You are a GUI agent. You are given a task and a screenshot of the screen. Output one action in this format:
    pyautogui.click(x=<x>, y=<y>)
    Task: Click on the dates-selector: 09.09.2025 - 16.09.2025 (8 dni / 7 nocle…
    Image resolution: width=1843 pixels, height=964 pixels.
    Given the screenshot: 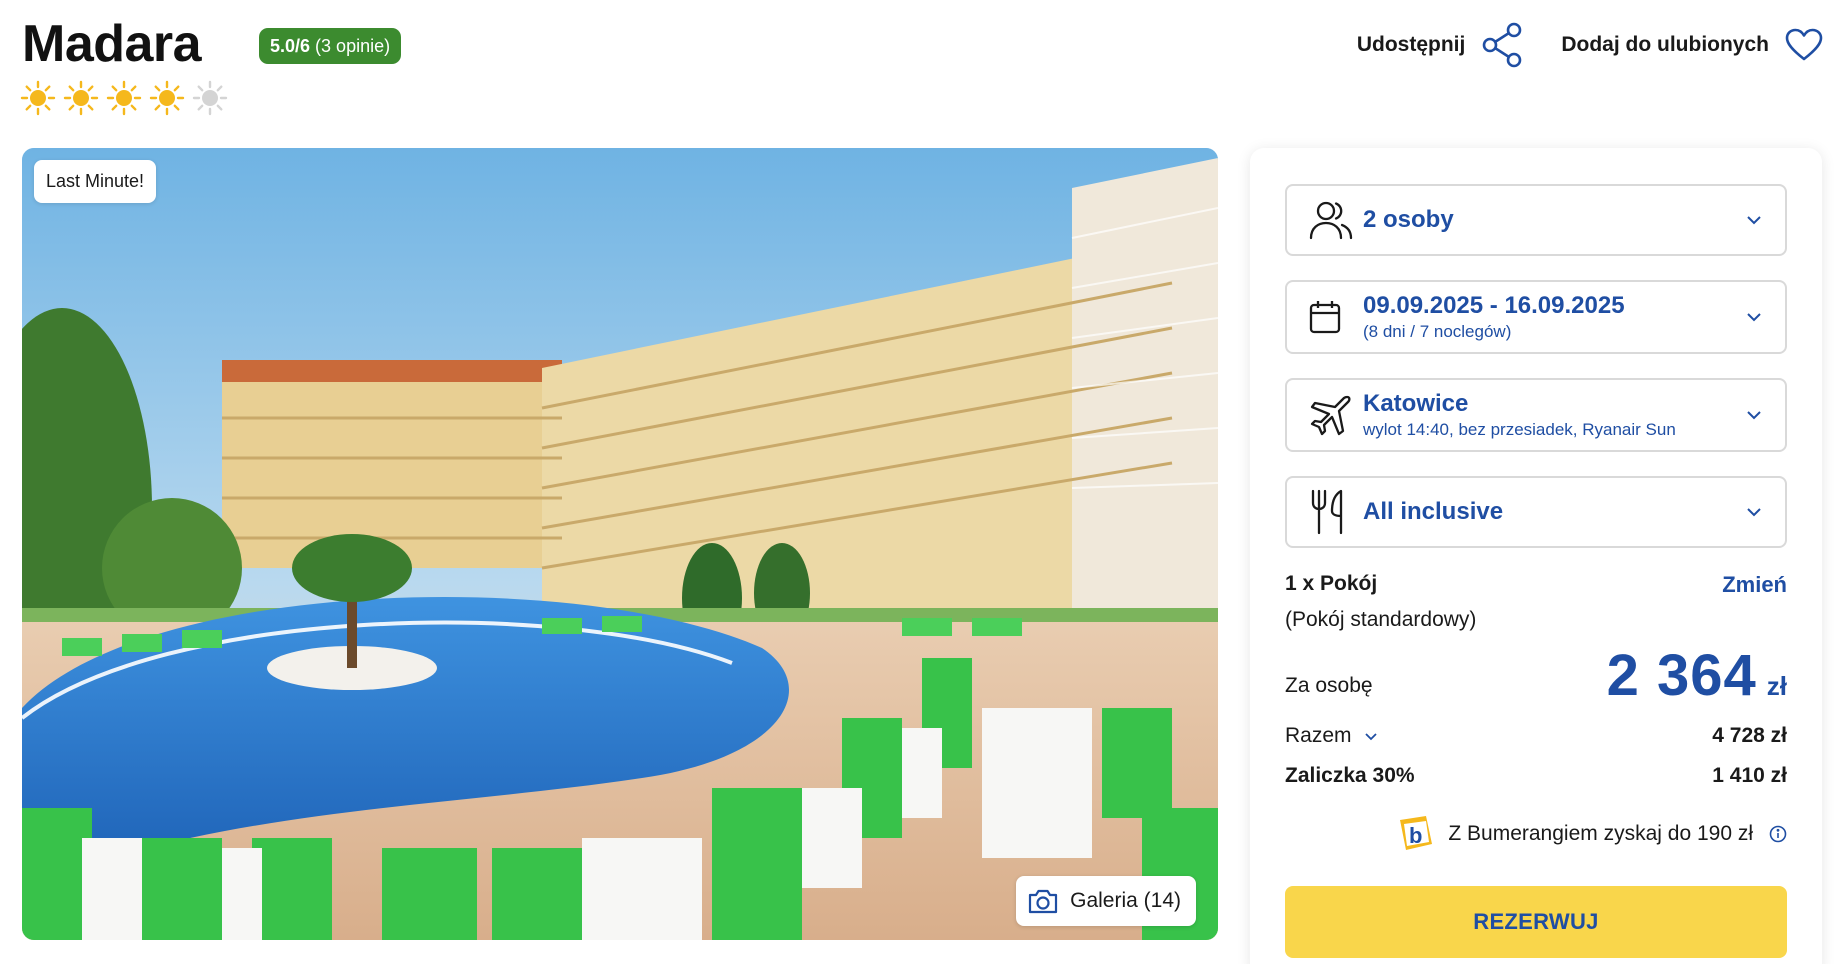 What is the action you would take?
    pyautogui.click(x=1536, y=317)
    